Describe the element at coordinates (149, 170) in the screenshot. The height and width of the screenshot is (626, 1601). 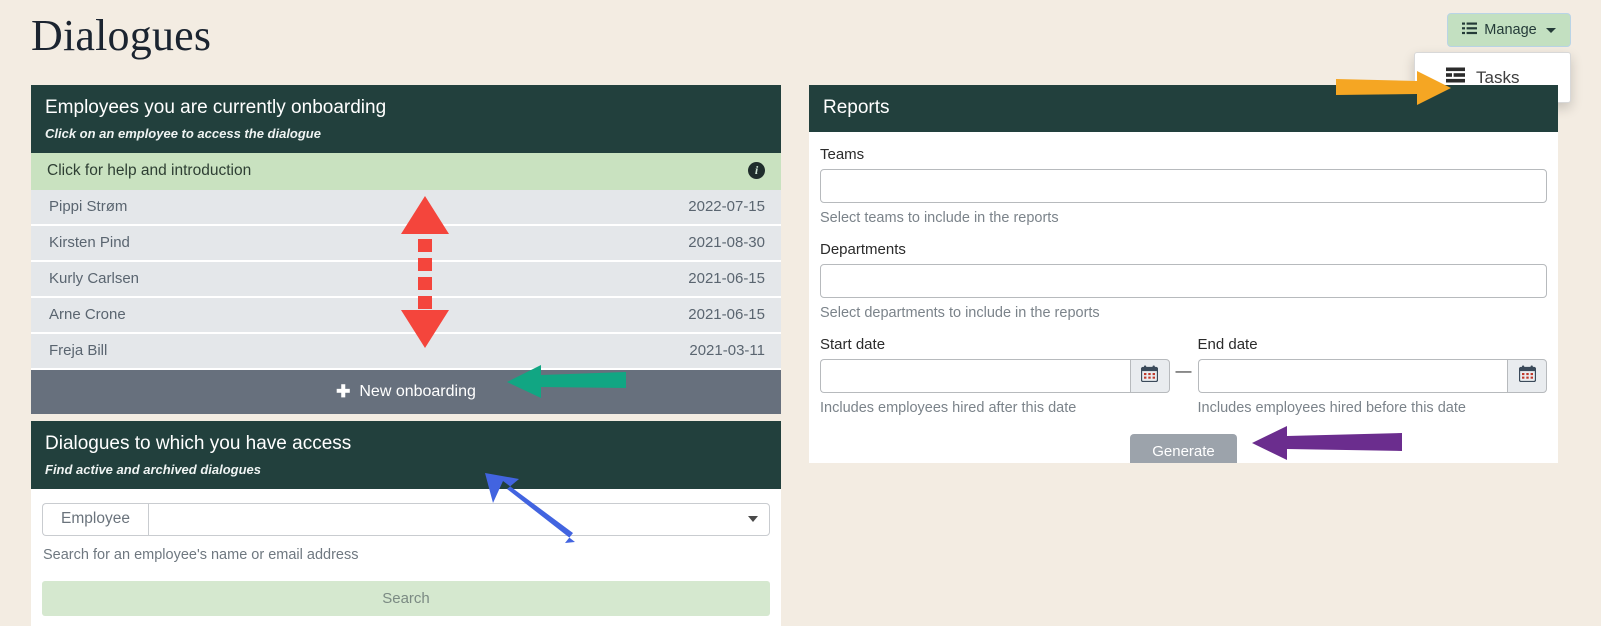
I see `help-introduction-label: Click for help and introduction` at that location.